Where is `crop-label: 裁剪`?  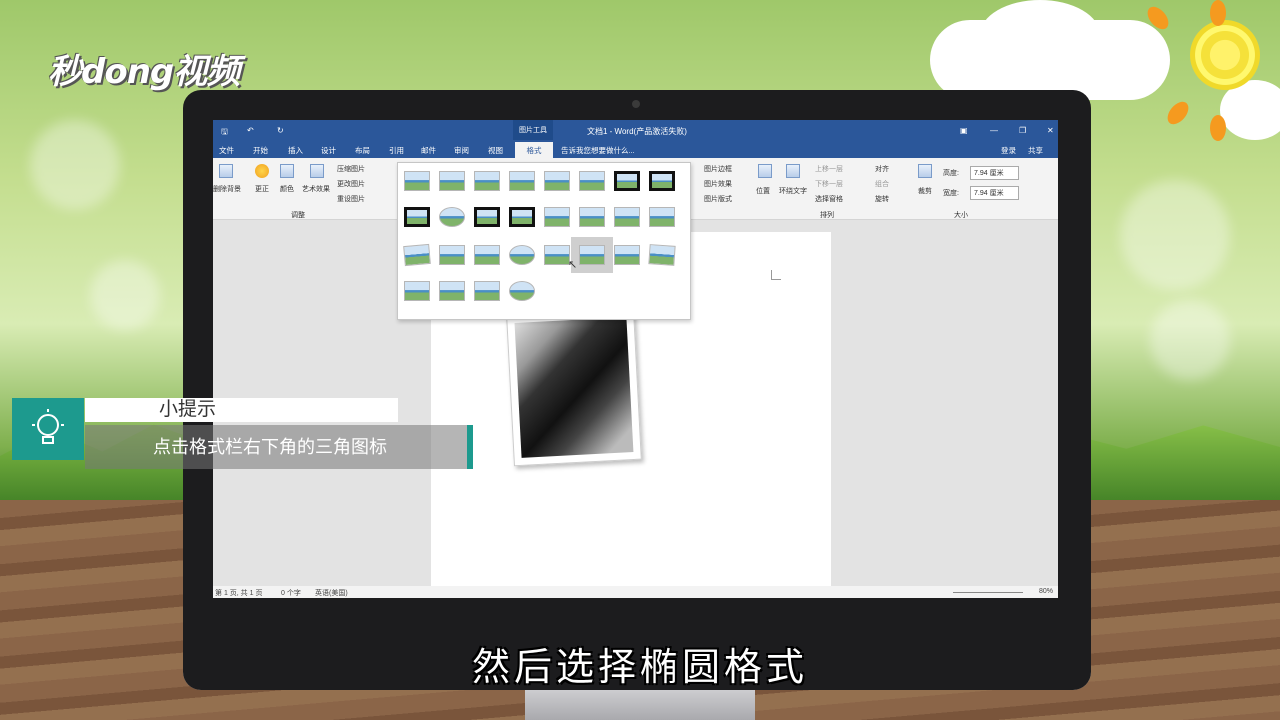 crop-label: 裁剪 is located at coordinates (925, 191).